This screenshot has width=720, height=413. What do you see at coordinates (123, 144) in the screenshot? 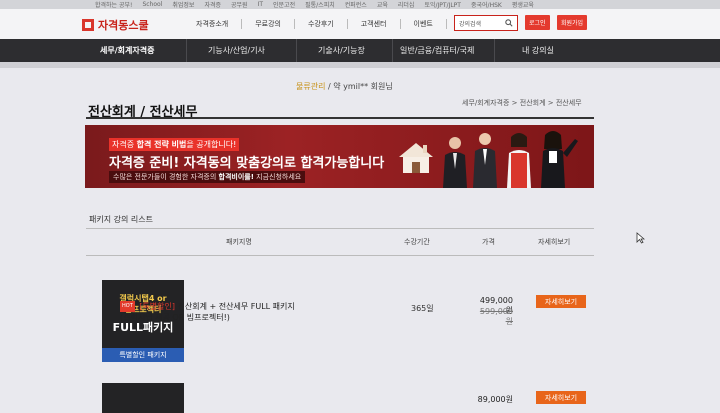
I see `banner-tag-prefix: 자격증` at bounding box center [123, 144].